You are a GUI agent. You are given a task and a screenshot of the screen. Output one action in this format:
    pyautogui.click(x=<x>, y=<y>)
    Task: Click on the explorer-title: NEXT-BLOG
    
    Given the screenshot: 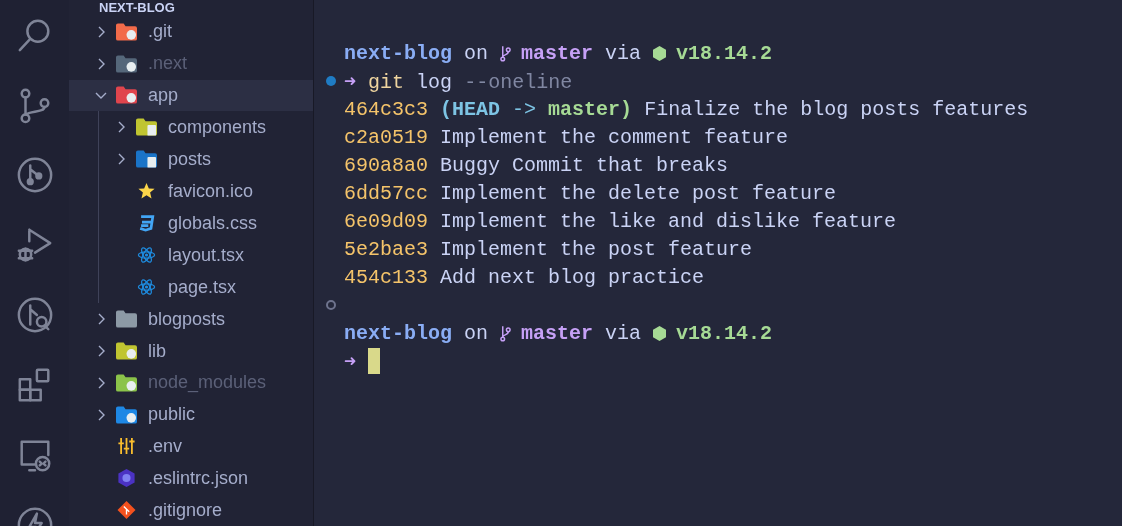 What is the action you would take?
    pyautogui.click(x=137, y=8)
    